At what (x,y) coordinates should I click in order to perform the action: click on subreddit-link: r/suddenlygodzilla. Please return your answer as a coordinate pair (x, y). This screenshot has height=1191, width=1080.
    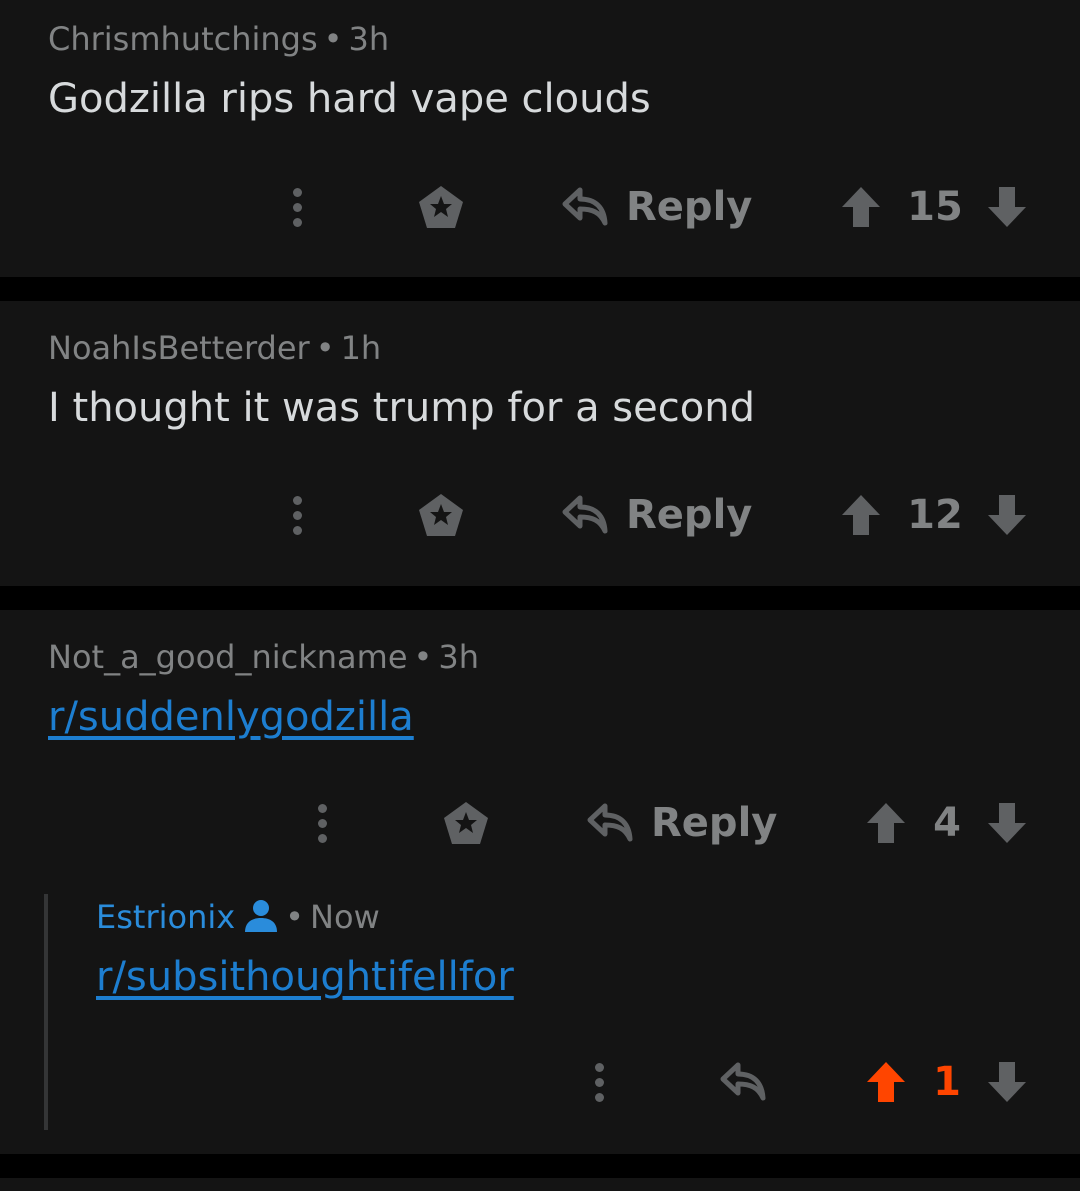
    Looking at the image, I should click on (231, 717).